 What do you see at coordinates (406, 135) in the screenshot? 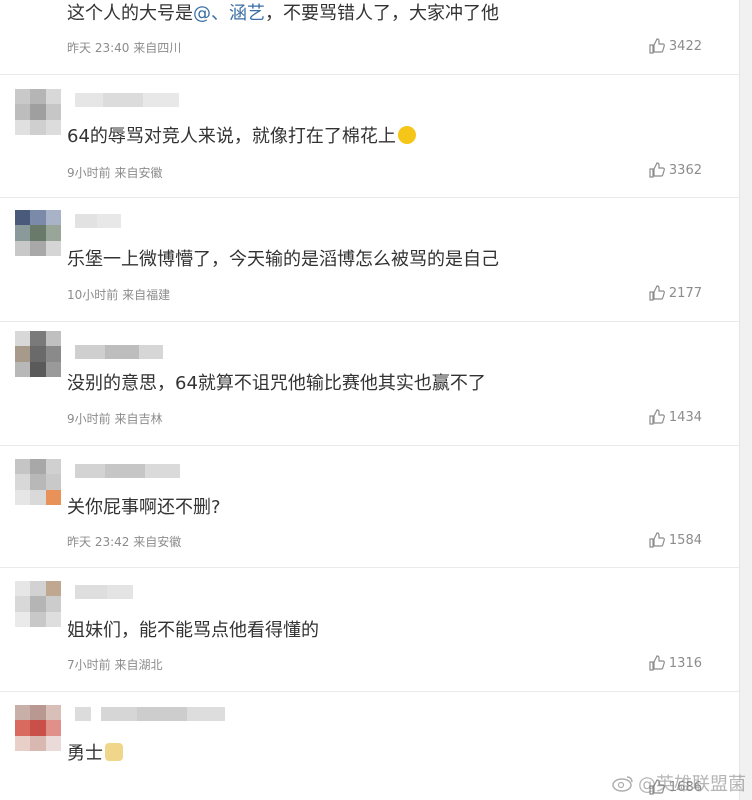
I see `laugh-cry-emoji` at bounding box center [406, 135].